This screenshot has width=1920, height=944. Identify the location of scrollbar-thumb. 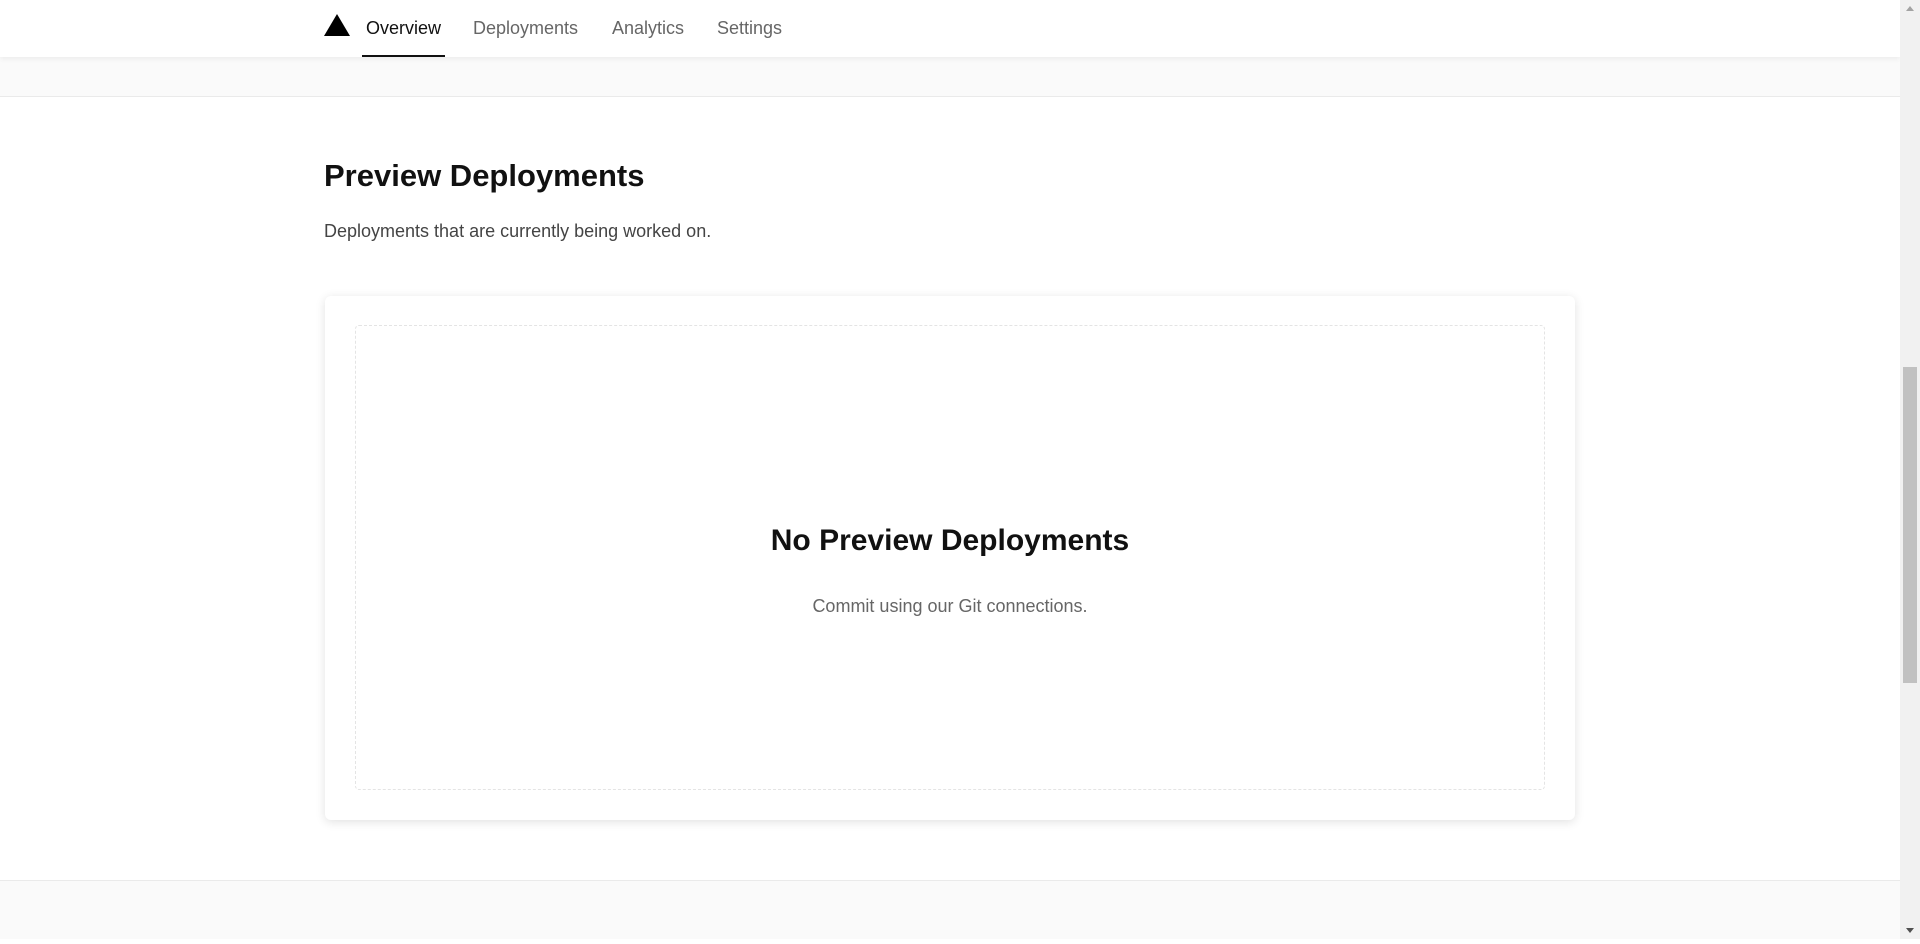
(1910, 525).